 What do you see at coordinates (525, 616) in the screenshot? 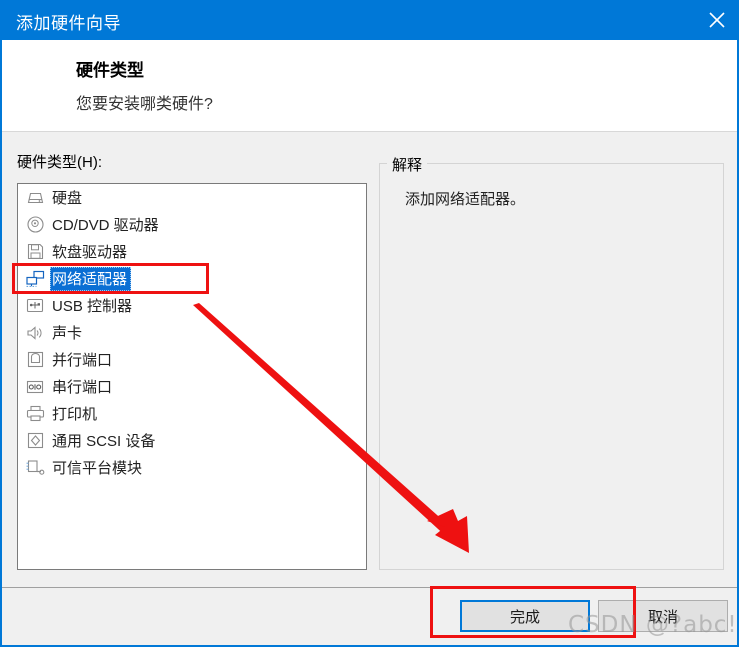
I see `finish-button: 完成` at bounding box center [525, 616].